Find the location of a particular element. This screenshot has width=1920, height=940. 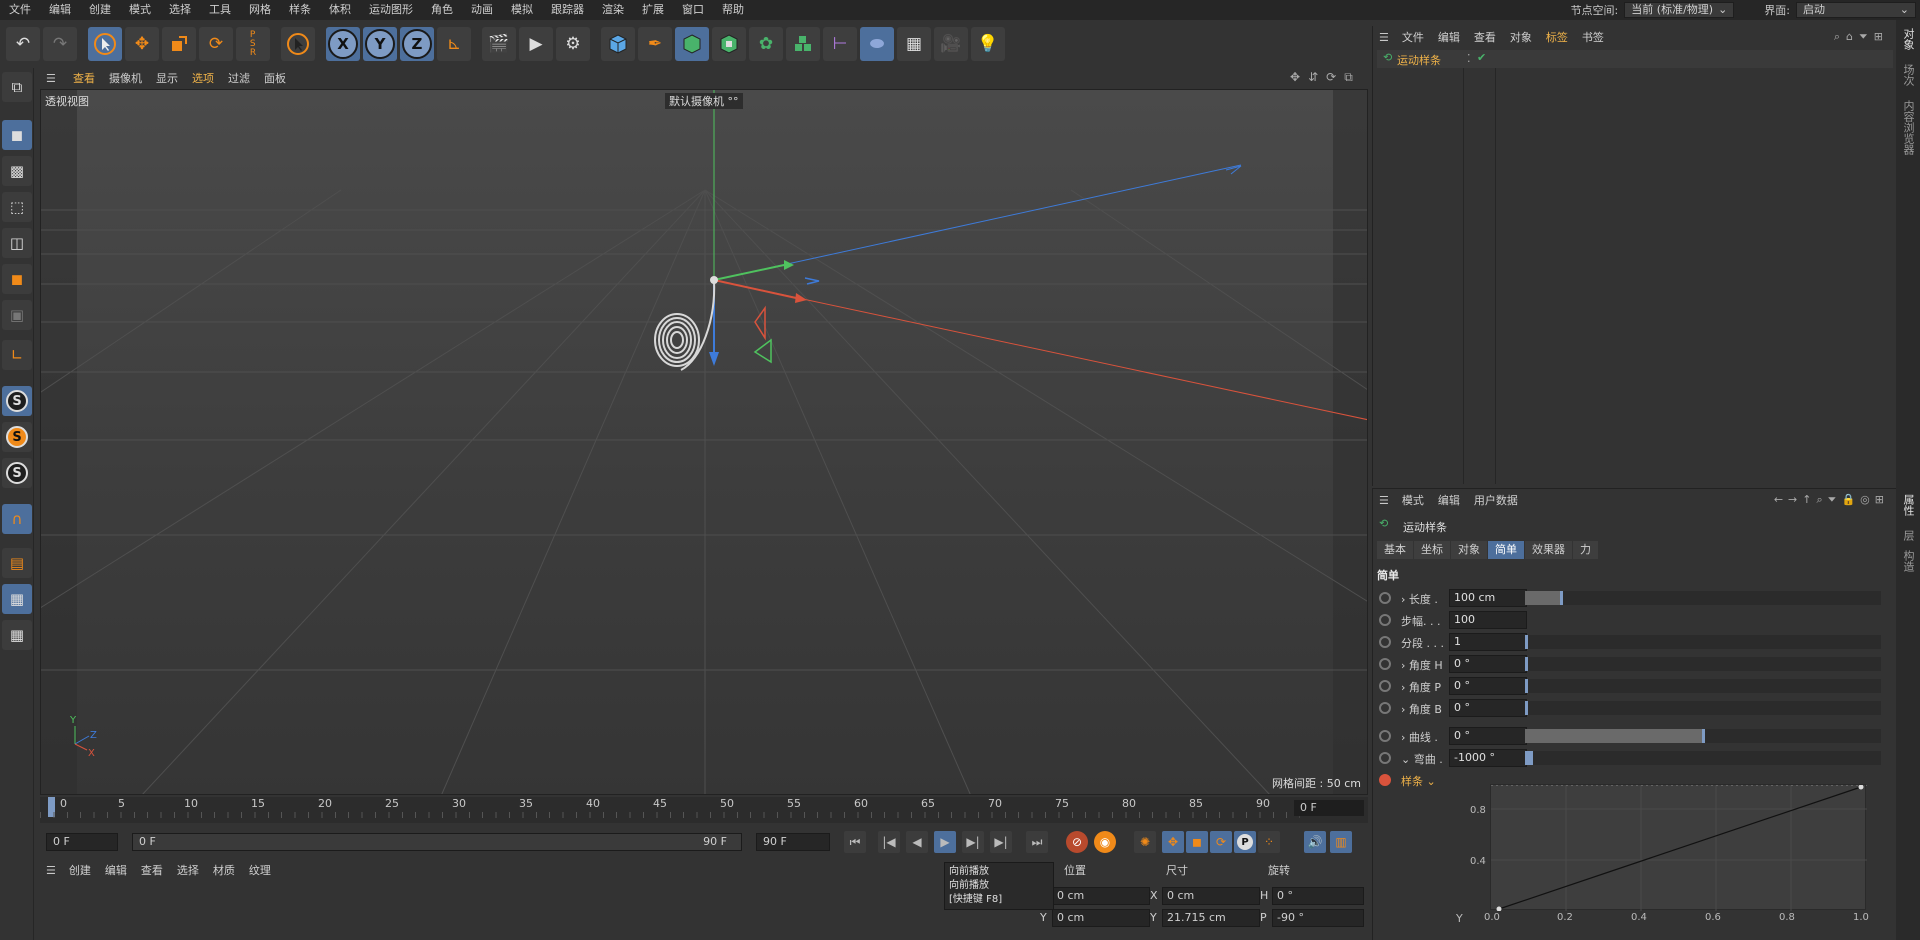

menu-mograph: 运动图形 is located at coordinates (391, 10).